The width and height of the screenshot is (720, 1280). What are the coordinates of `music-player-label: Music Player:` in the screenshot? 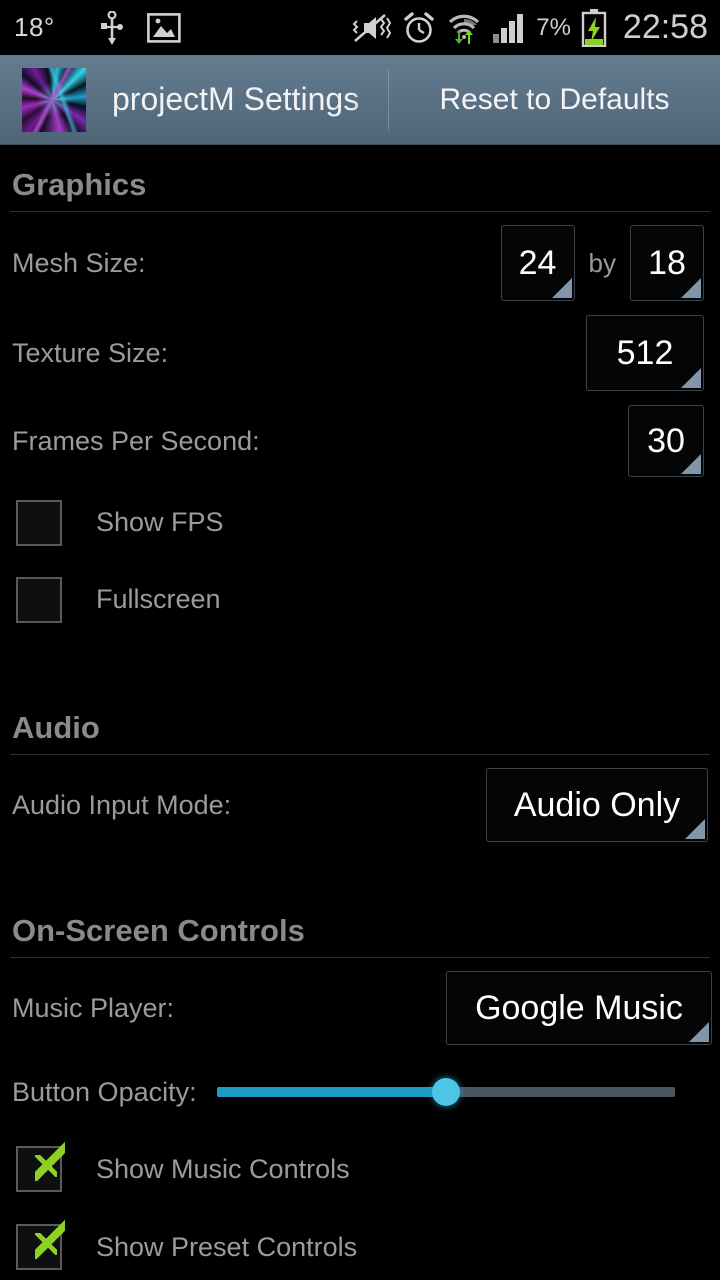 It's located at (93, 1007).